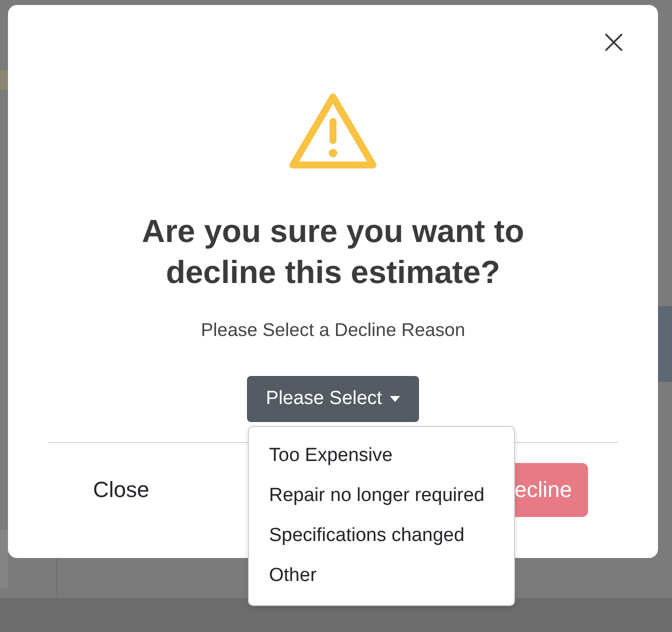 The width and height of the screenshot is (672, 632). What do you see at coordinates (333, 330) in the screenshot?
I see `decline-prompt: Please Select a Decline Reason` at bounding box center [333, 330].